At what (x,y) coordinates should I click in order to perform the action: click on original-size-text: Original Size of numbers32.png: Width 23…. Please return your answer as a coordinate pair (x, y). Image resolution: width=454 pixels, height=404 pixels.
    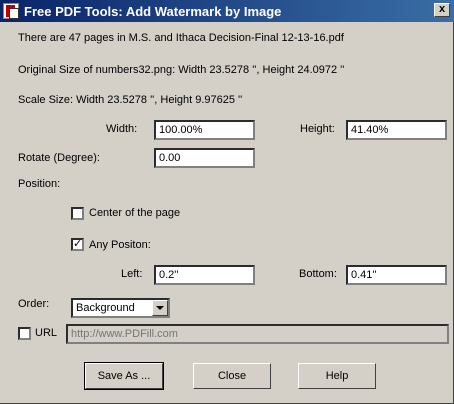
    Looking at the image, I should click on (181, 70).